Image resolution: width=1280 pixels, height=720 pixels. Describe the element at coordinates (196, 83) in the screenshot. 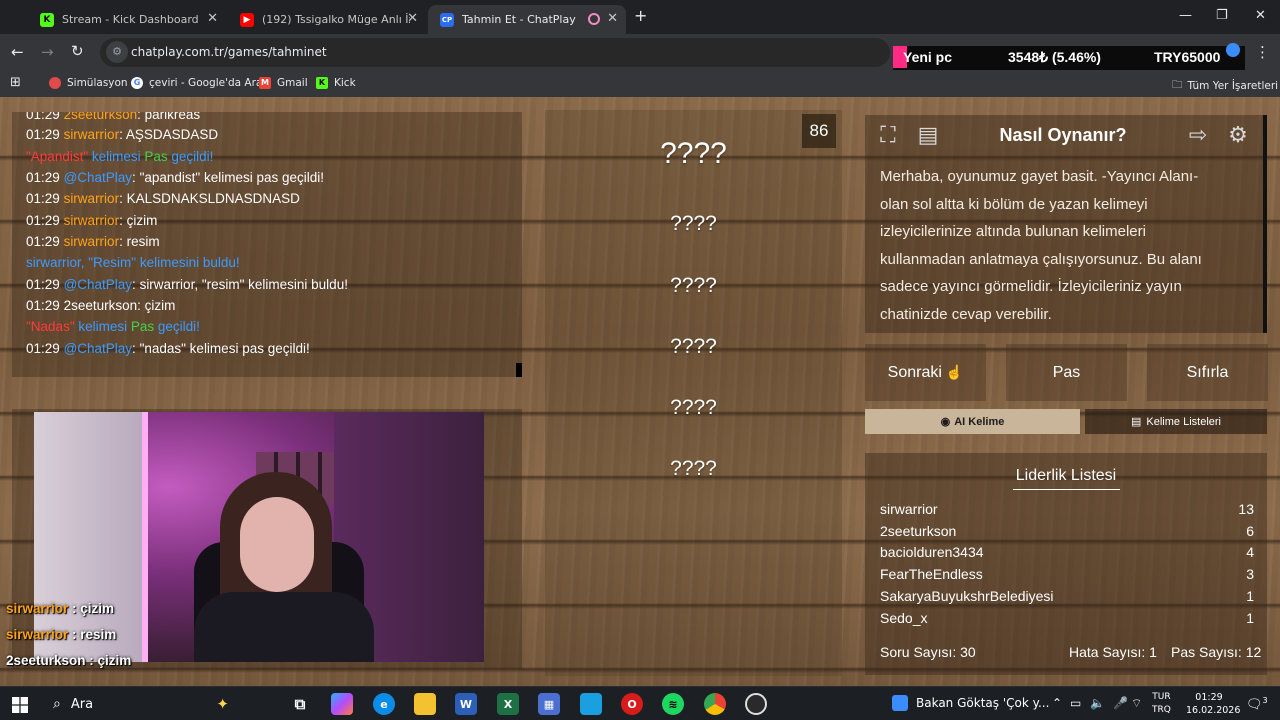

I see `bookmark-google-translate: Gçeviri - Google'da Ara` at that location.